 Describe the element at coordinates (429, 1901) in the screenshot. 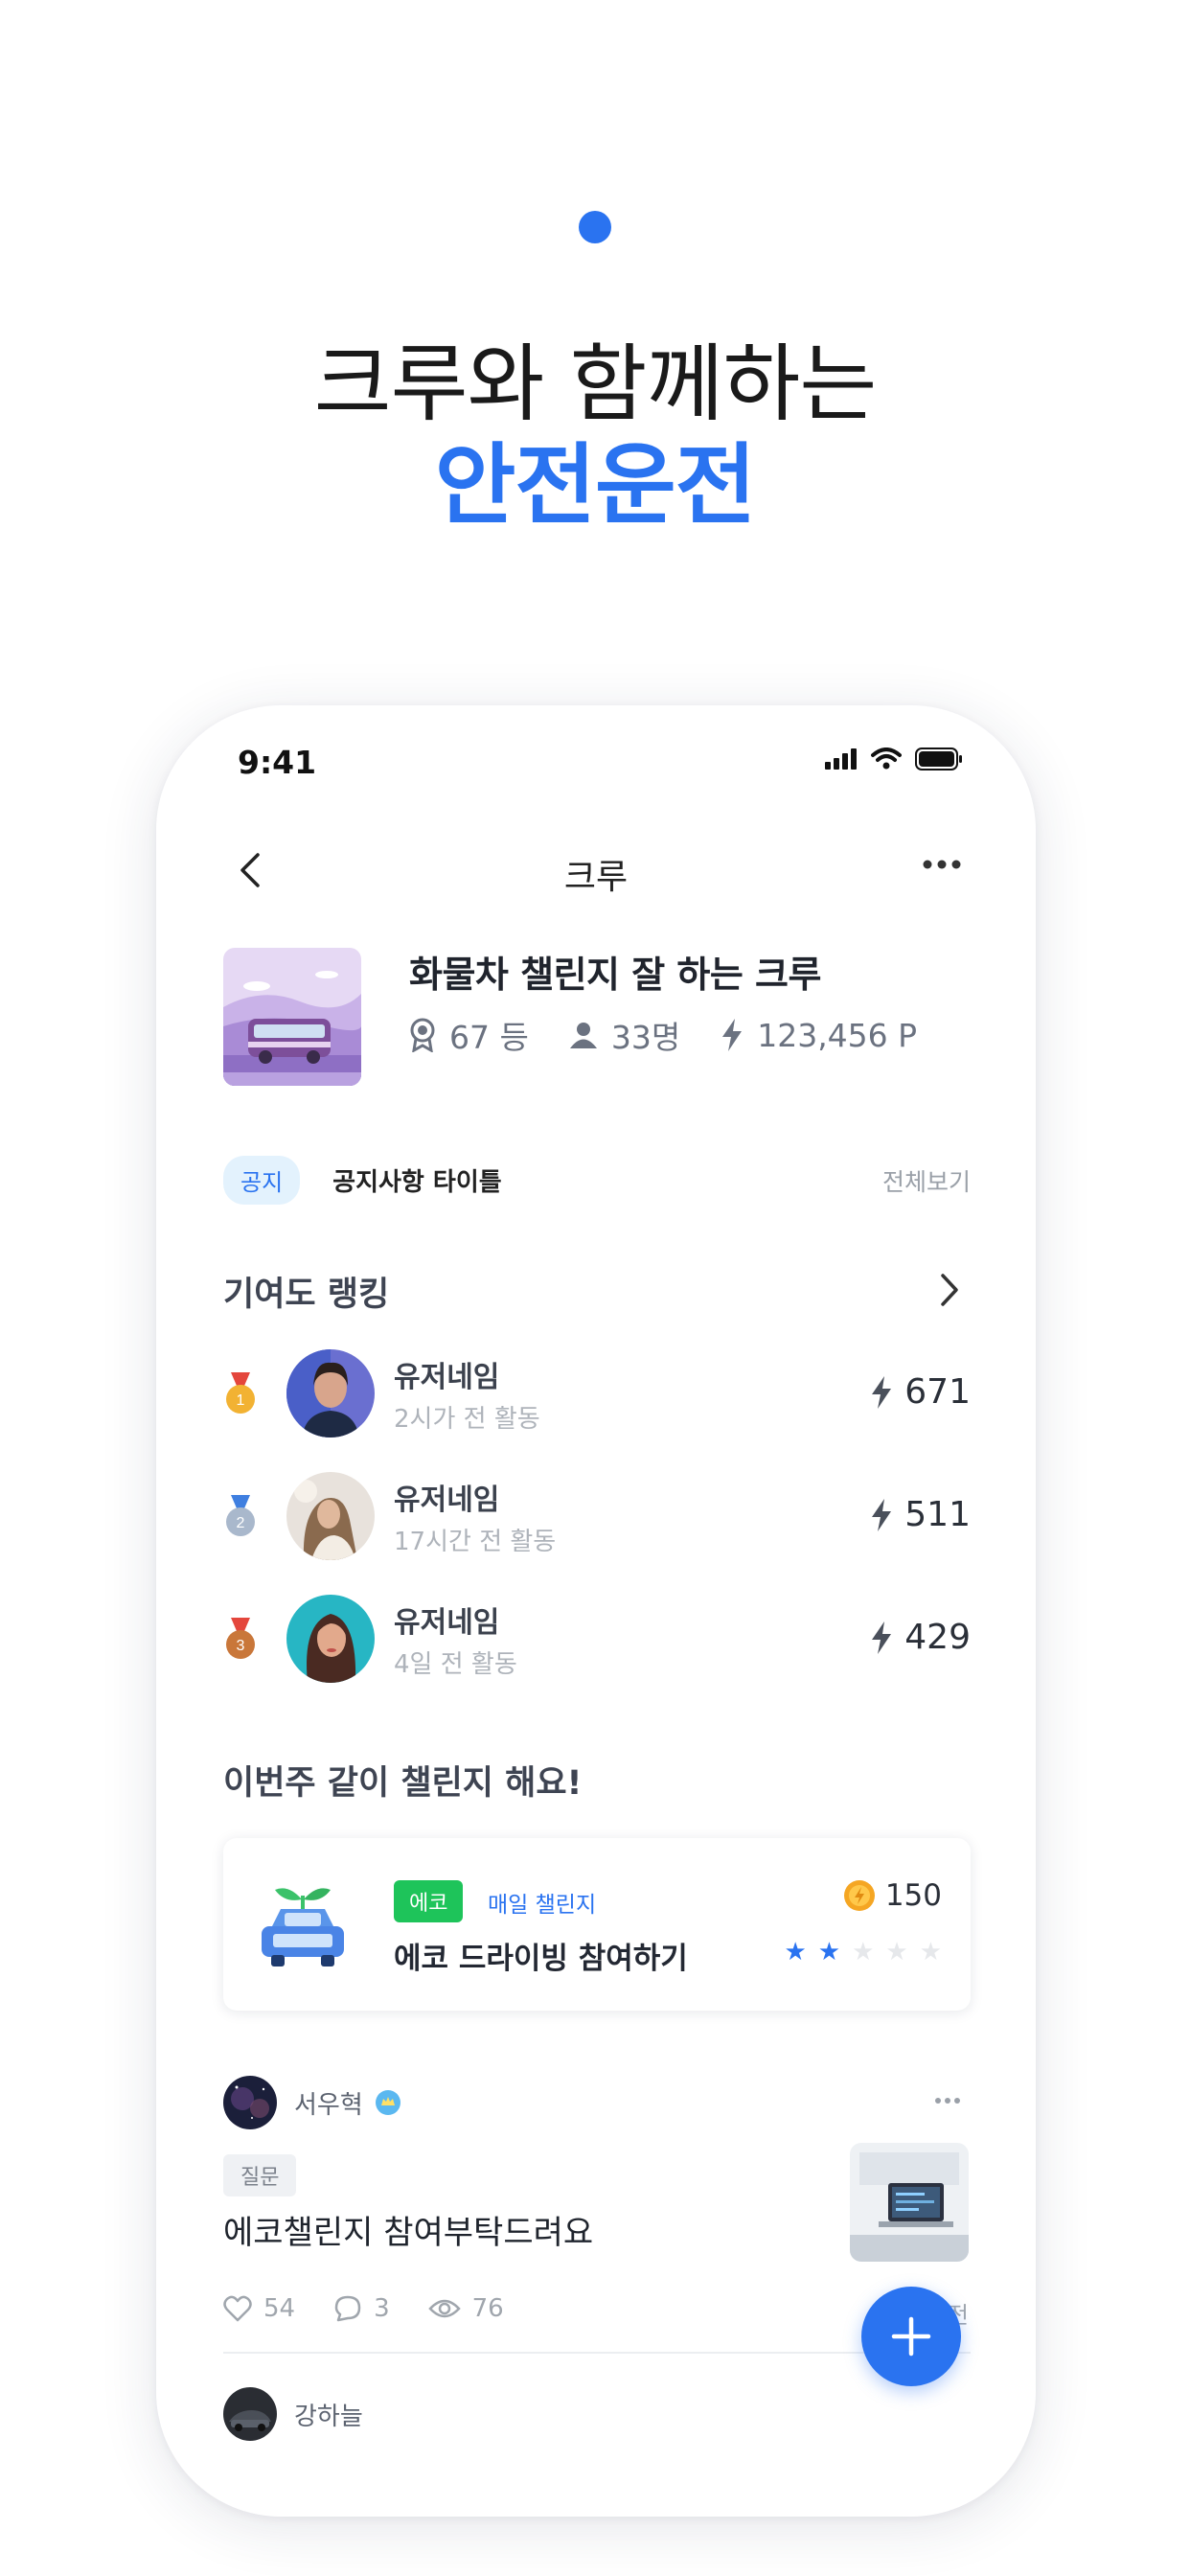

I see `eco-badge: 에코` at that location.